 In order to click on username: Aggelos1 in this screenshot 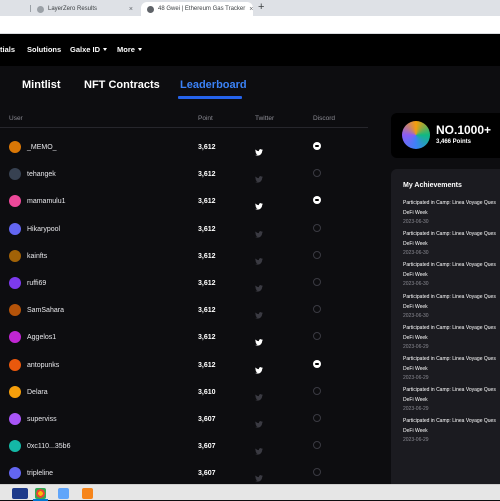, I will do `click(41, 337)`.